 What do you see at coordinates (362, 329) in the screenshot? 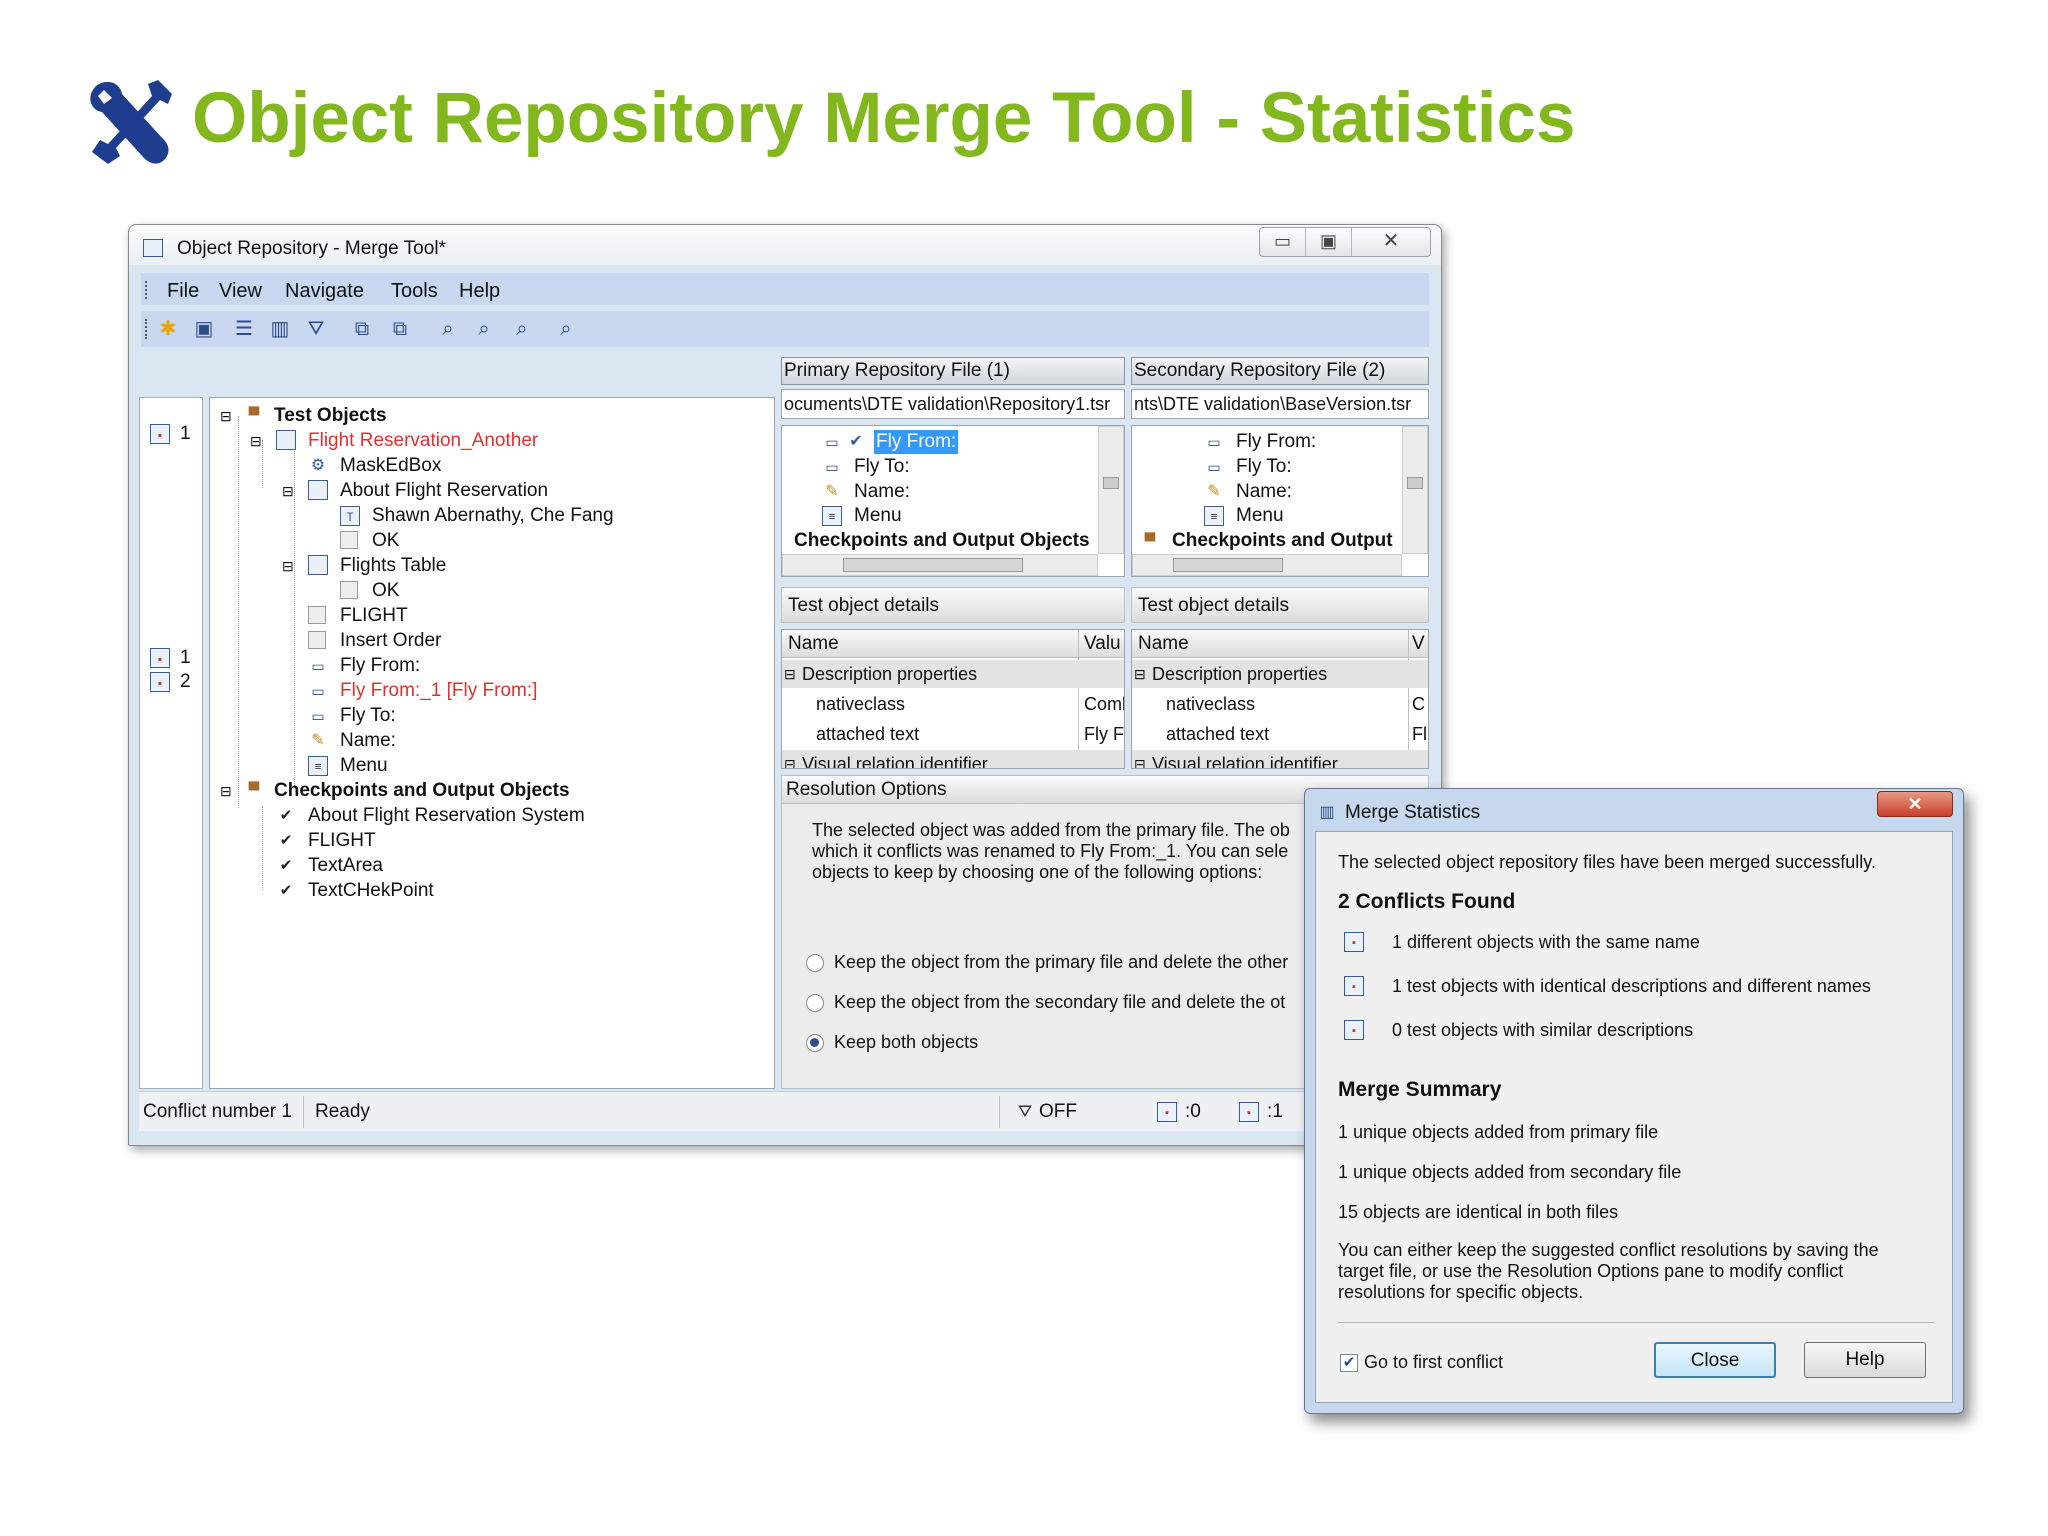
I see `previous-conflict-icon: ⧉` at bounding box center [362, 329].